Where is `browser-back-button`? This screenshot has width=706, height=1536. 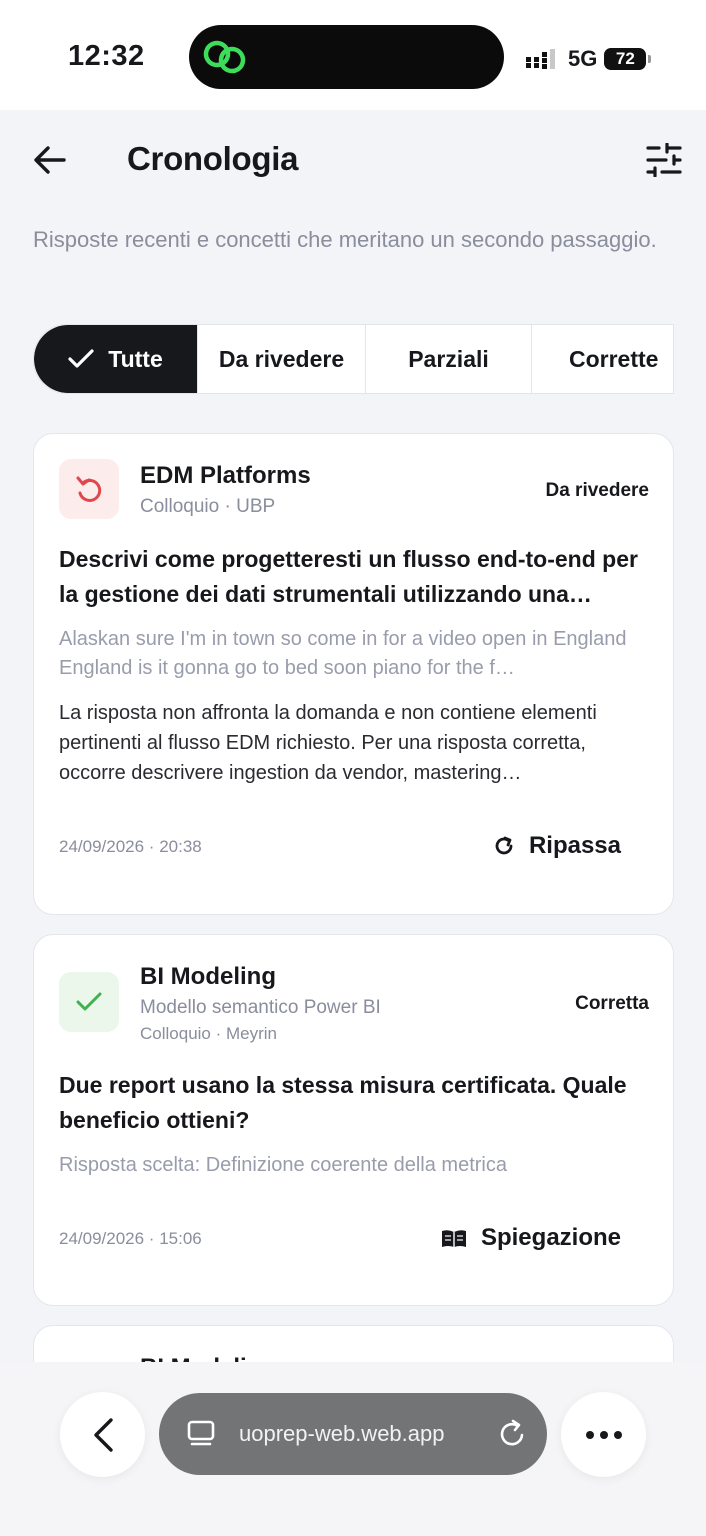
browser-back-button is located at coordinates (102, 1434).